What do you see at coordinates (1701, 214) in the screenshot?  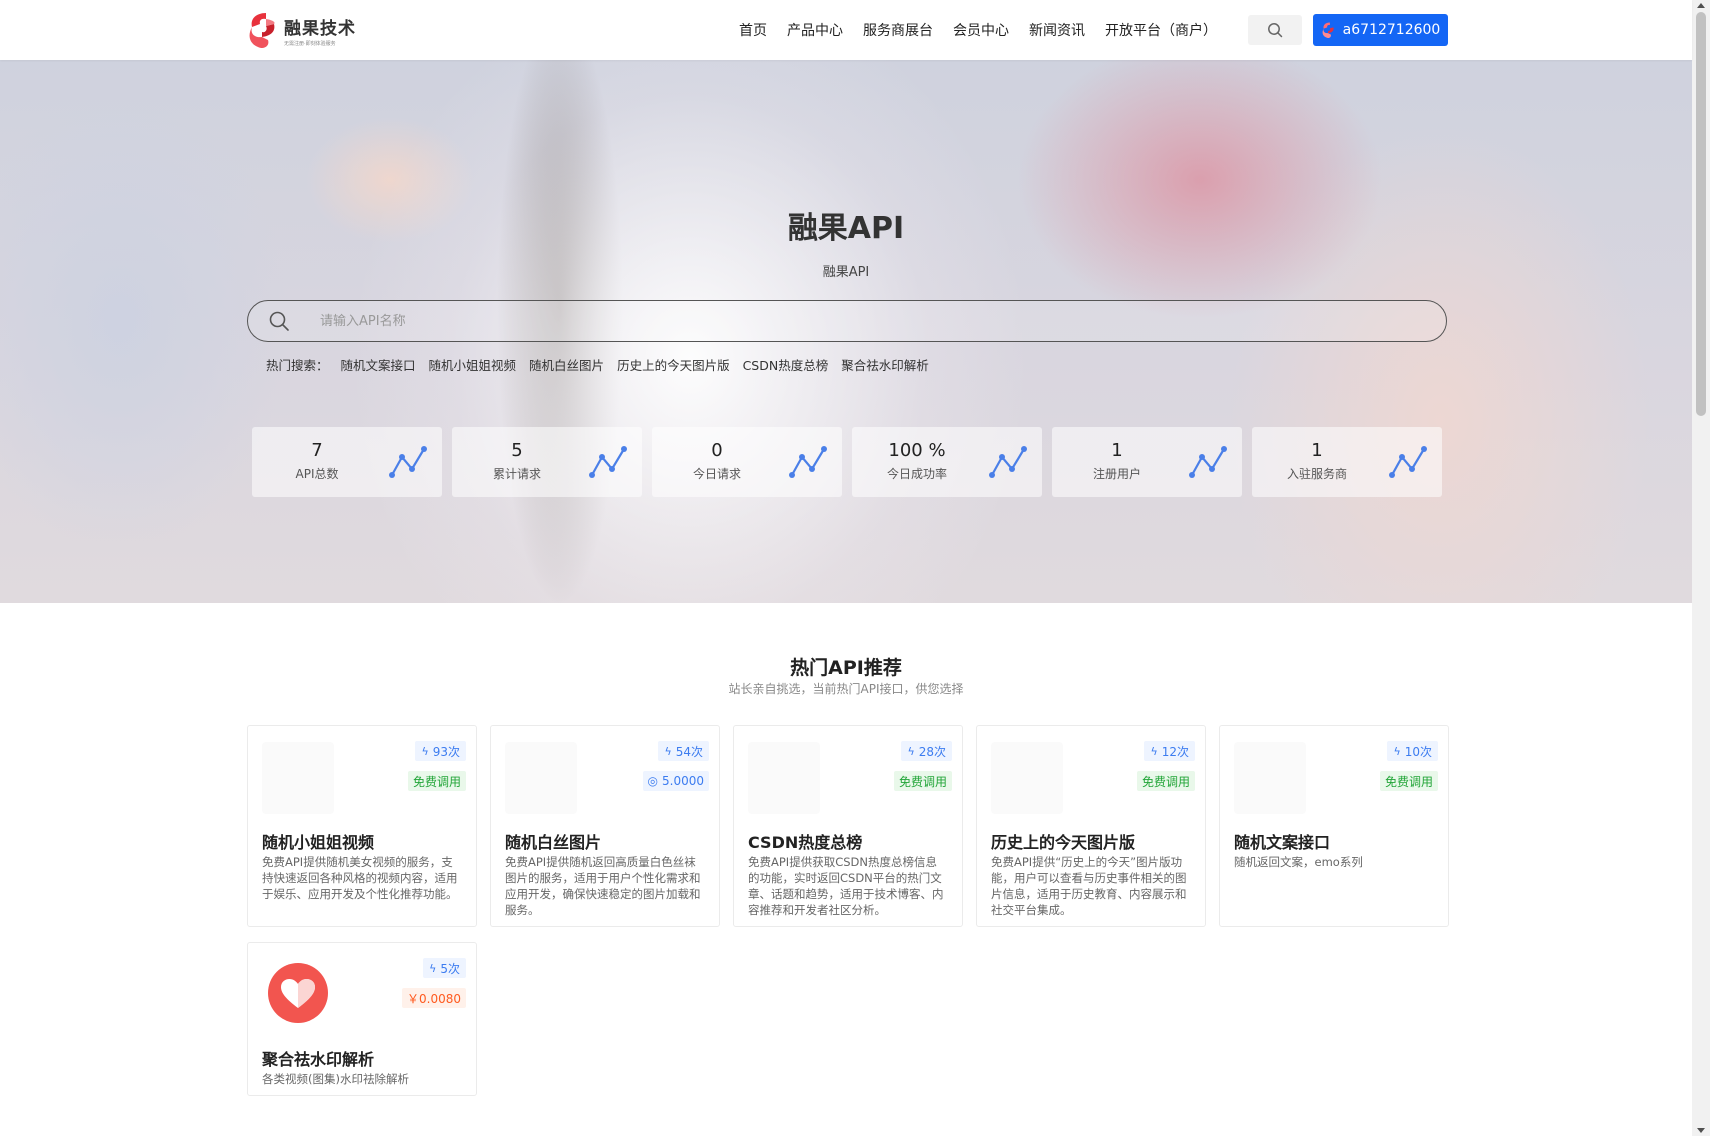 I see `scrollbar-thumb` at bounding box center [1701, 214].